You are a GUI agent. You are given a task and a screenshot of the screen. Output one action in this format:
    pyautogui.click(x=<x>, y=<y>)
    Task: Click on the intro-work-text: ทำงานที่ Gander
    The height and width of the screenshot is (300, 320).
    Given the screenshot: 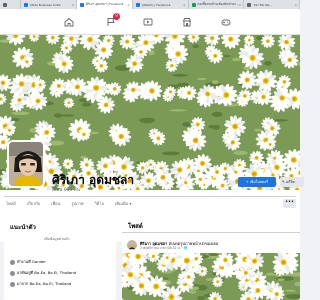 What is the action you would take?
    pyautogui.click(x=31, y=261)
    